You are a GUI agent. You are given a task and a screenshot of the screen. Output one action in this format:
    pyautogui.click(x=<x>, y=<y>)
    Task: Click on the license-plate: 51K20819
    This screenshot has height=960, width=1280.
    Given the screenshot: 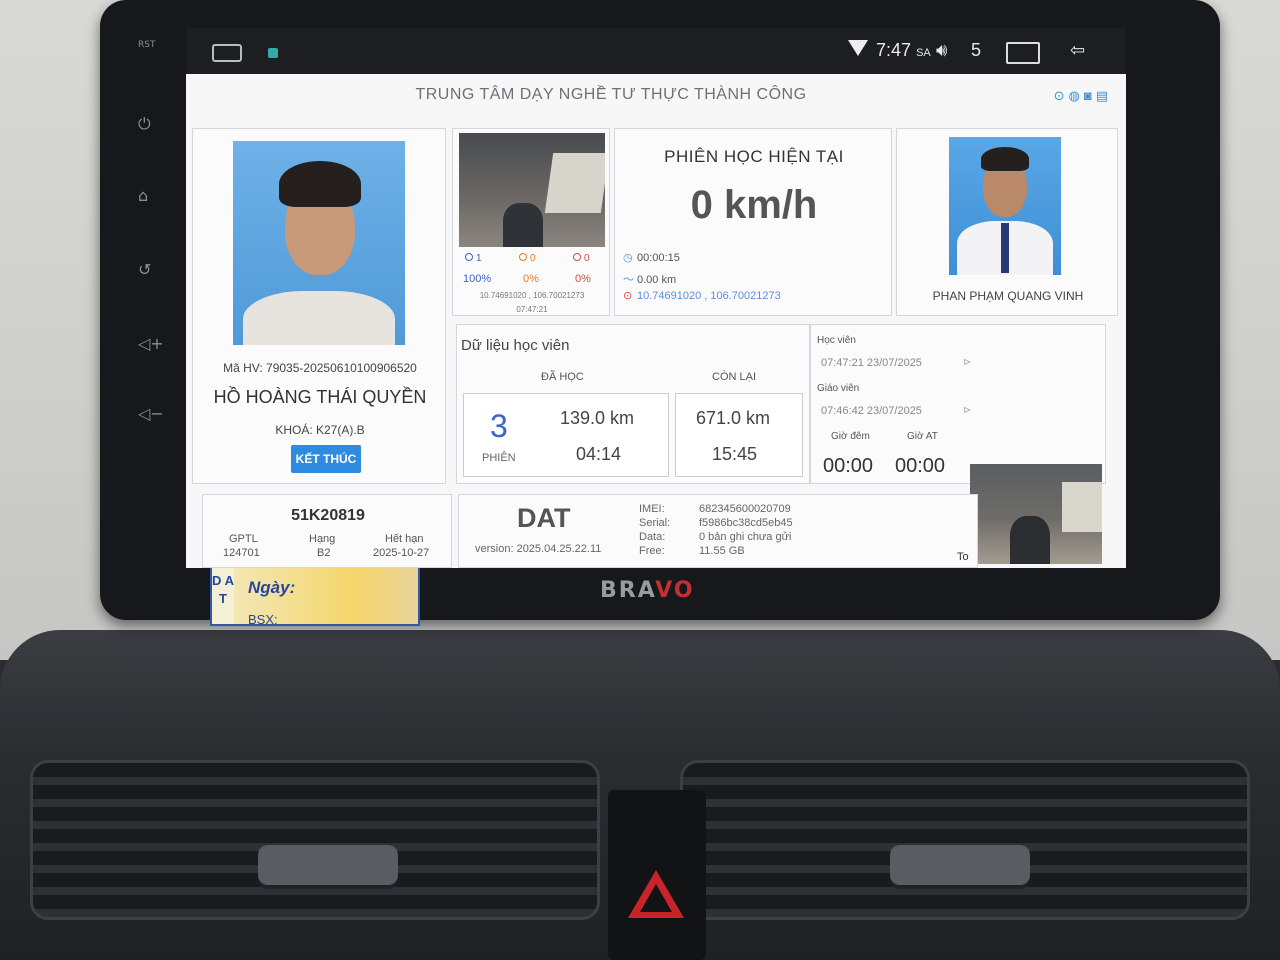 What is the action you would take?
    pyautogui.click(x=328, y=515)
    